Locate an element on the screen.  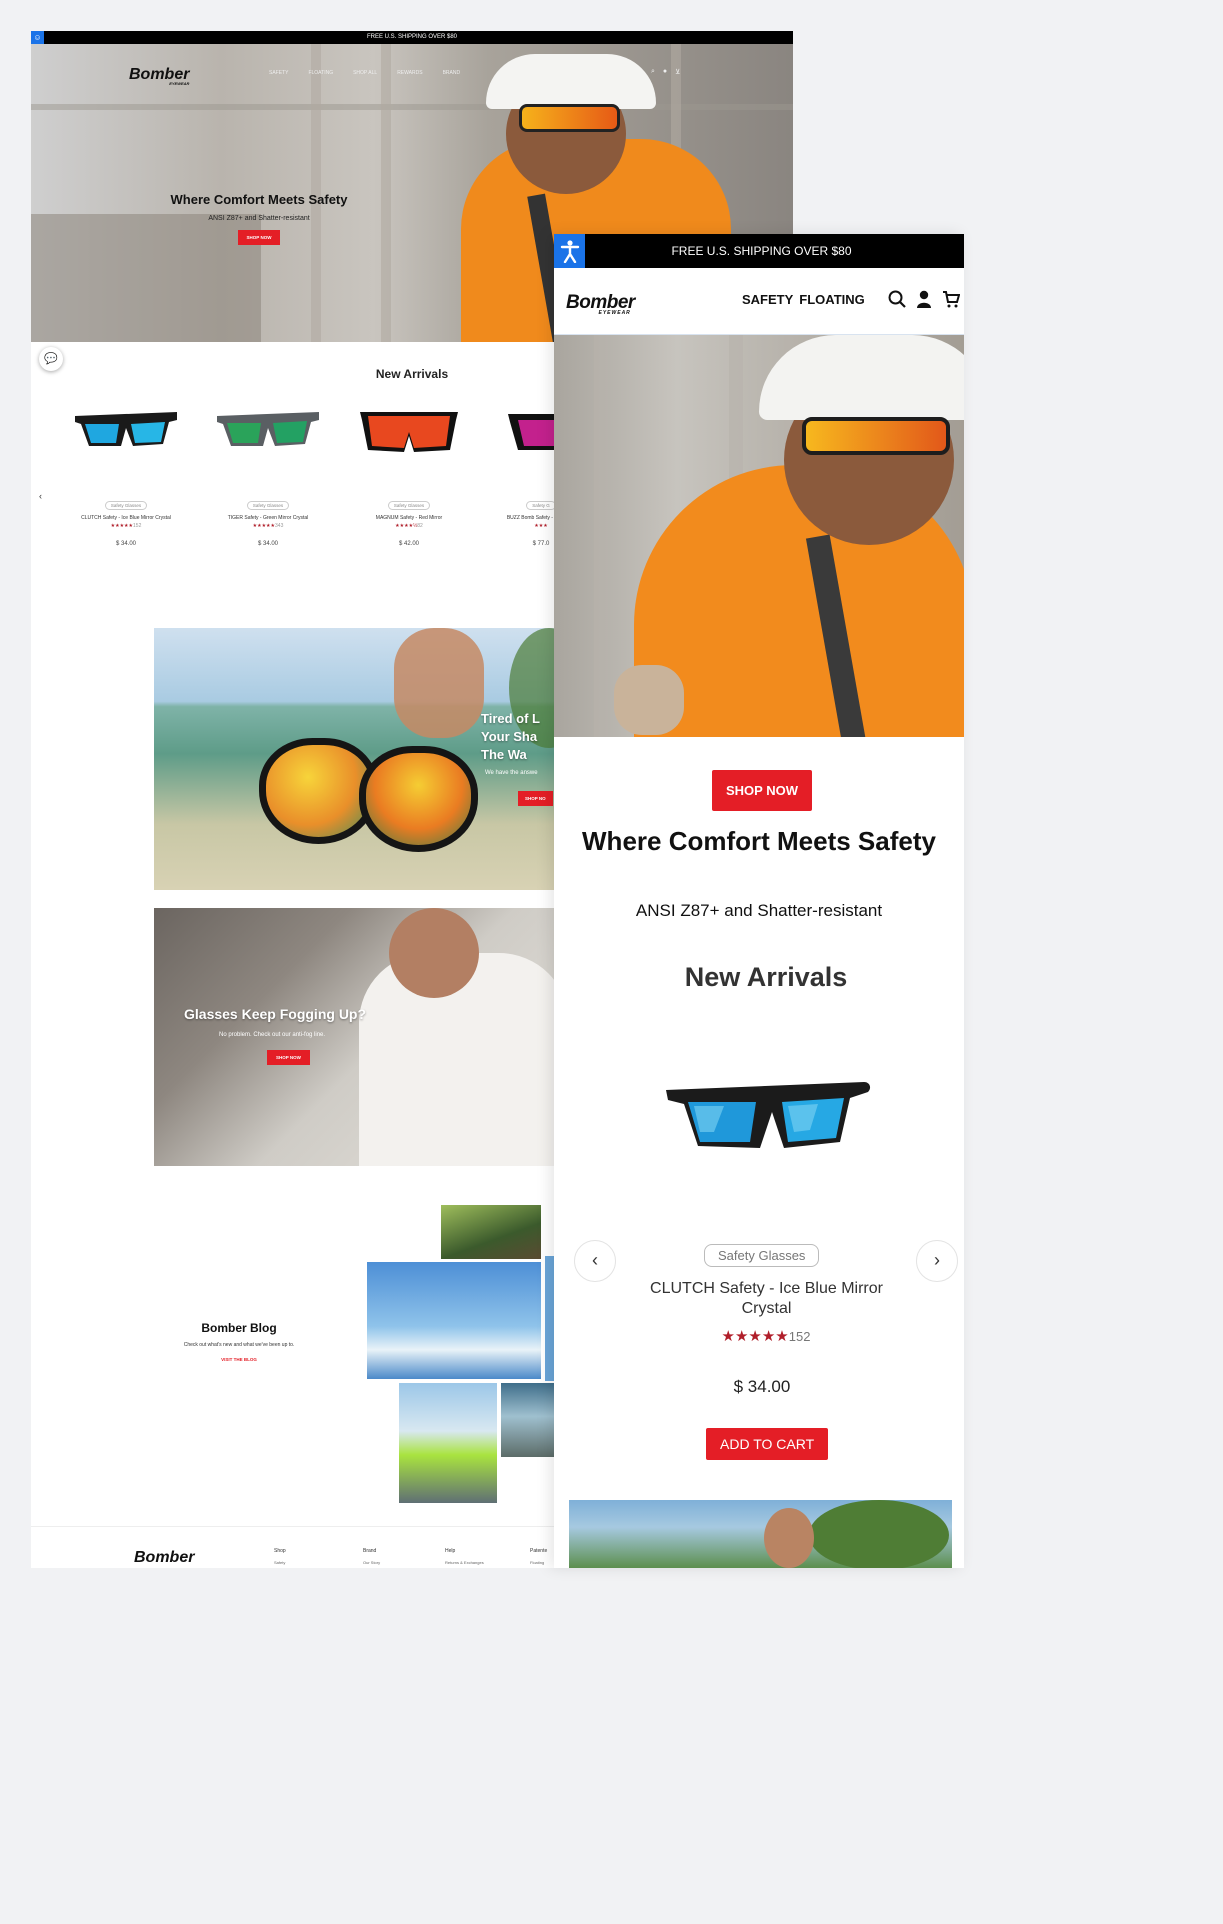
carousel-next-button: › is located at coordinates (937, 1261).